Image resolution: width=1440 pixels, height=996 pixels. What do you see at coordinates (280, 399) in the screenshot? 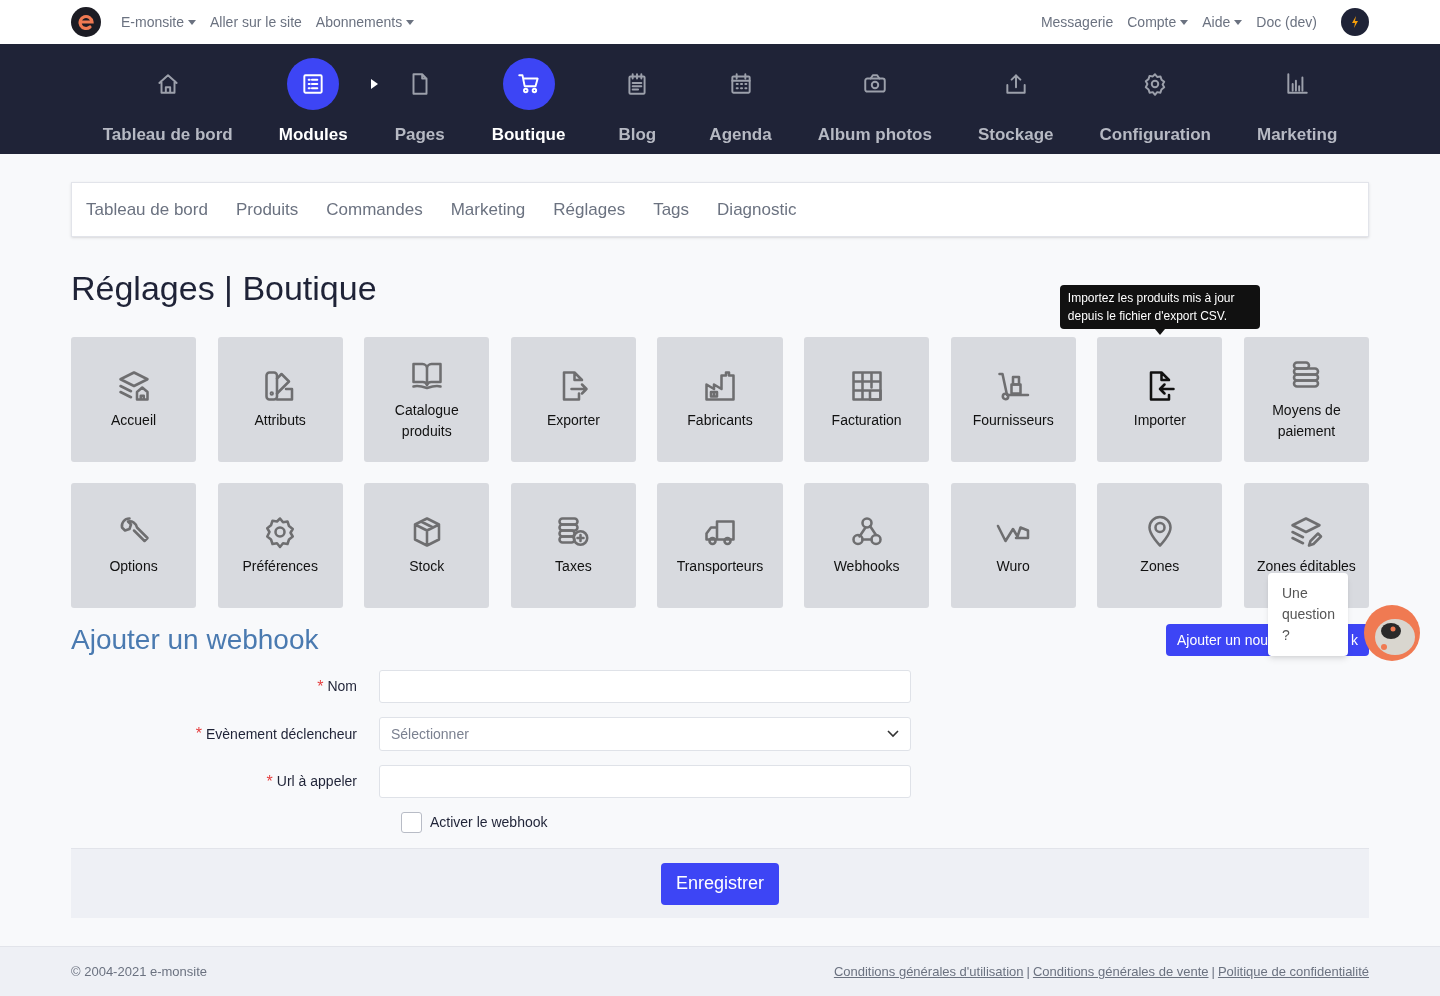
I see `settings-tile: Attributs` at bounding box center [280, 399].